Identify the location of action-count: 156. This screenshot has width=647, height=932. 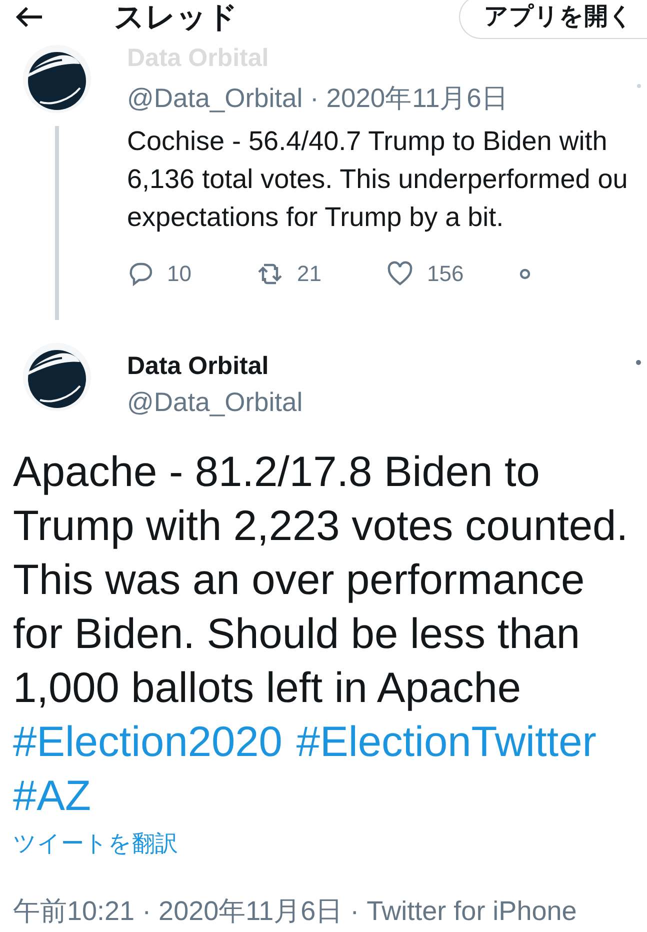
(445, 274).